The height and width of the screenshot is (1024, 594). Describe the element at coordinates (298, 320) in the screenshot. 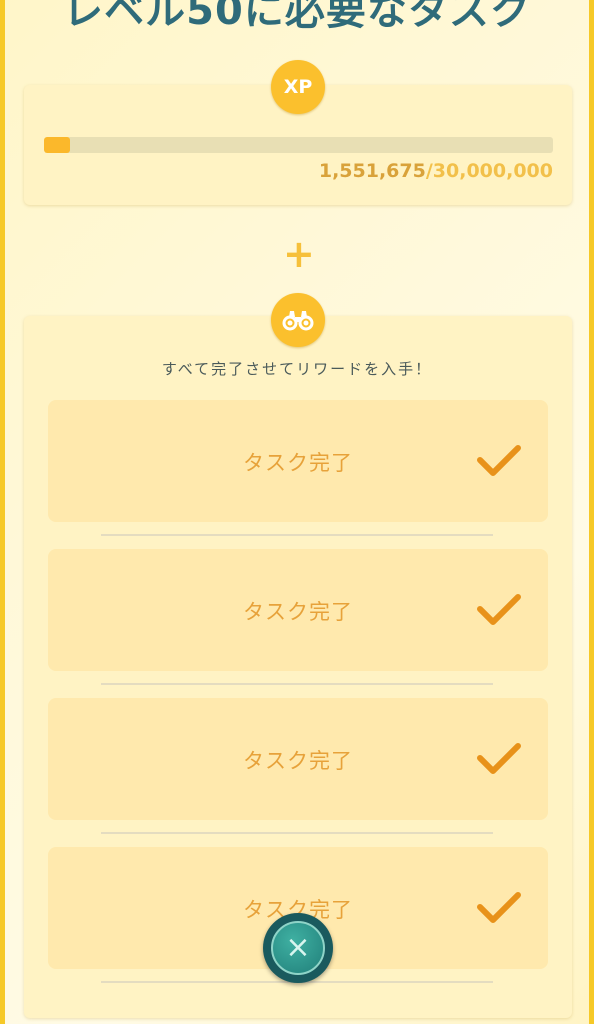

I see `binoculars-icon` at that location.